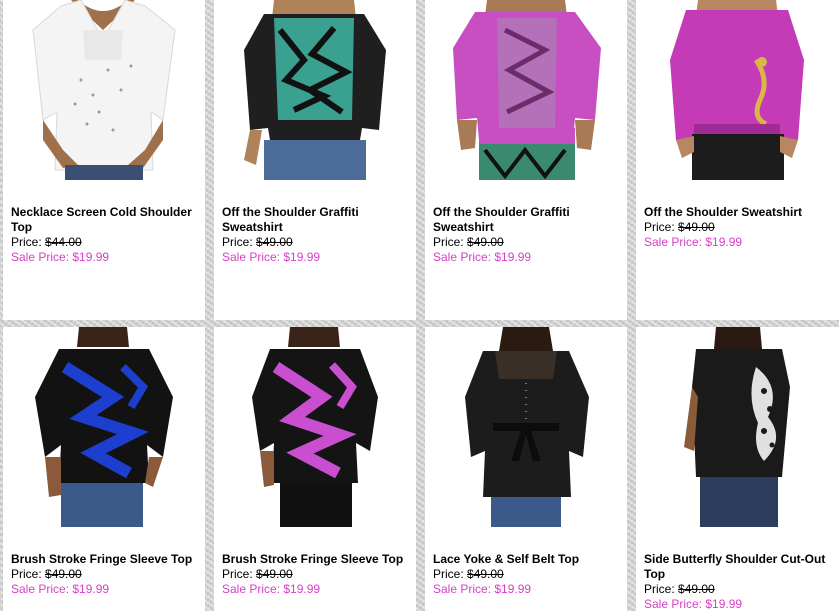  Describe the element at coordinates (737, 212) in the screenshot. I see `product-name: Off the Shoulder Sweatshirt` at that location.